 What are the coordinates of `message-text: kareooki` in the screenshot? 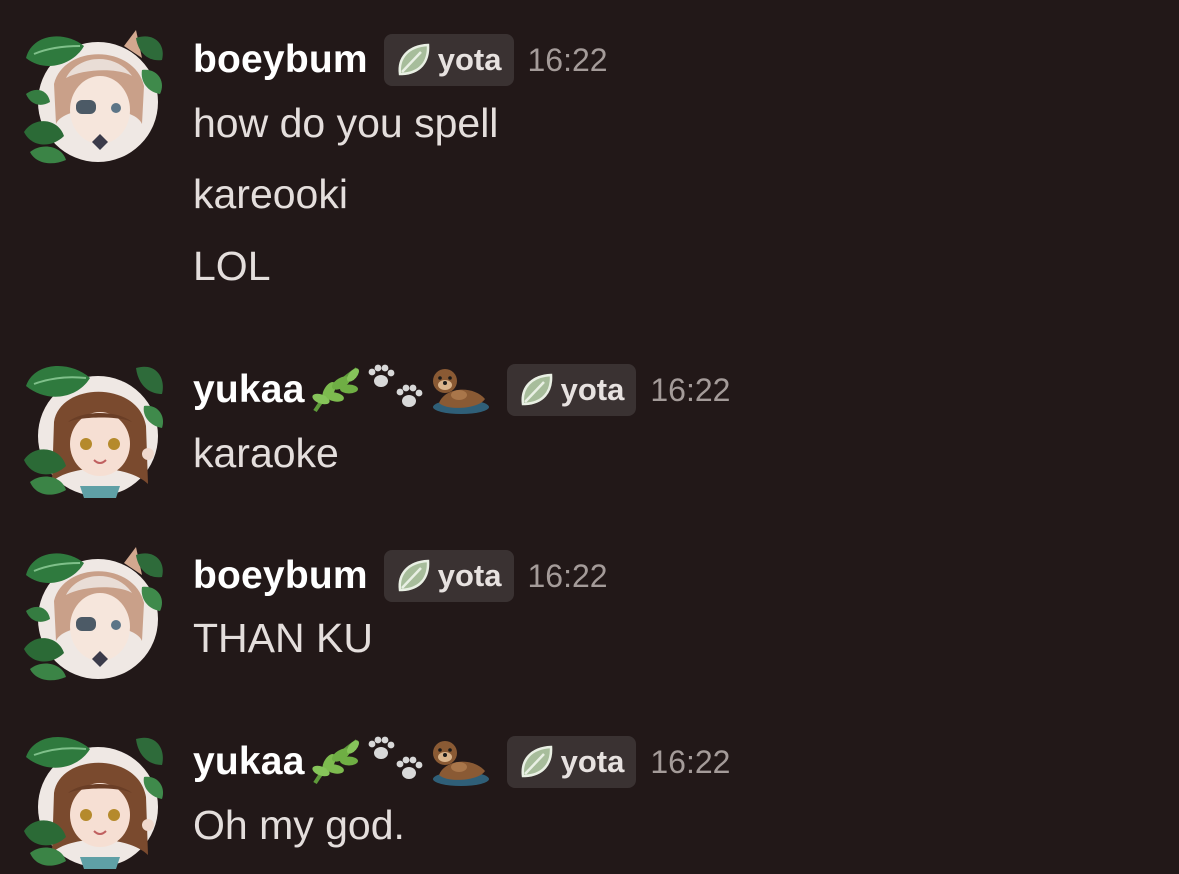 It's located at (270, 194).